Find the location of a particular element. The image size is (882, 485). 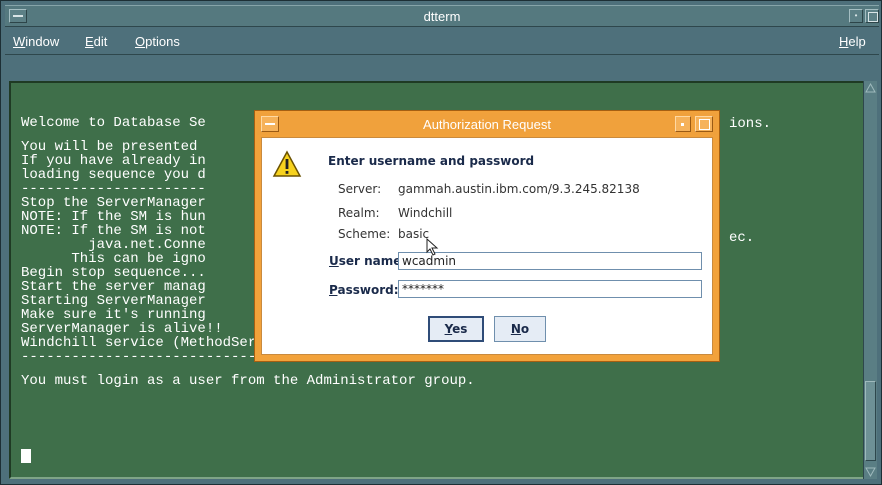

mouse-pointer-icon is located at coordinates (432, 247).